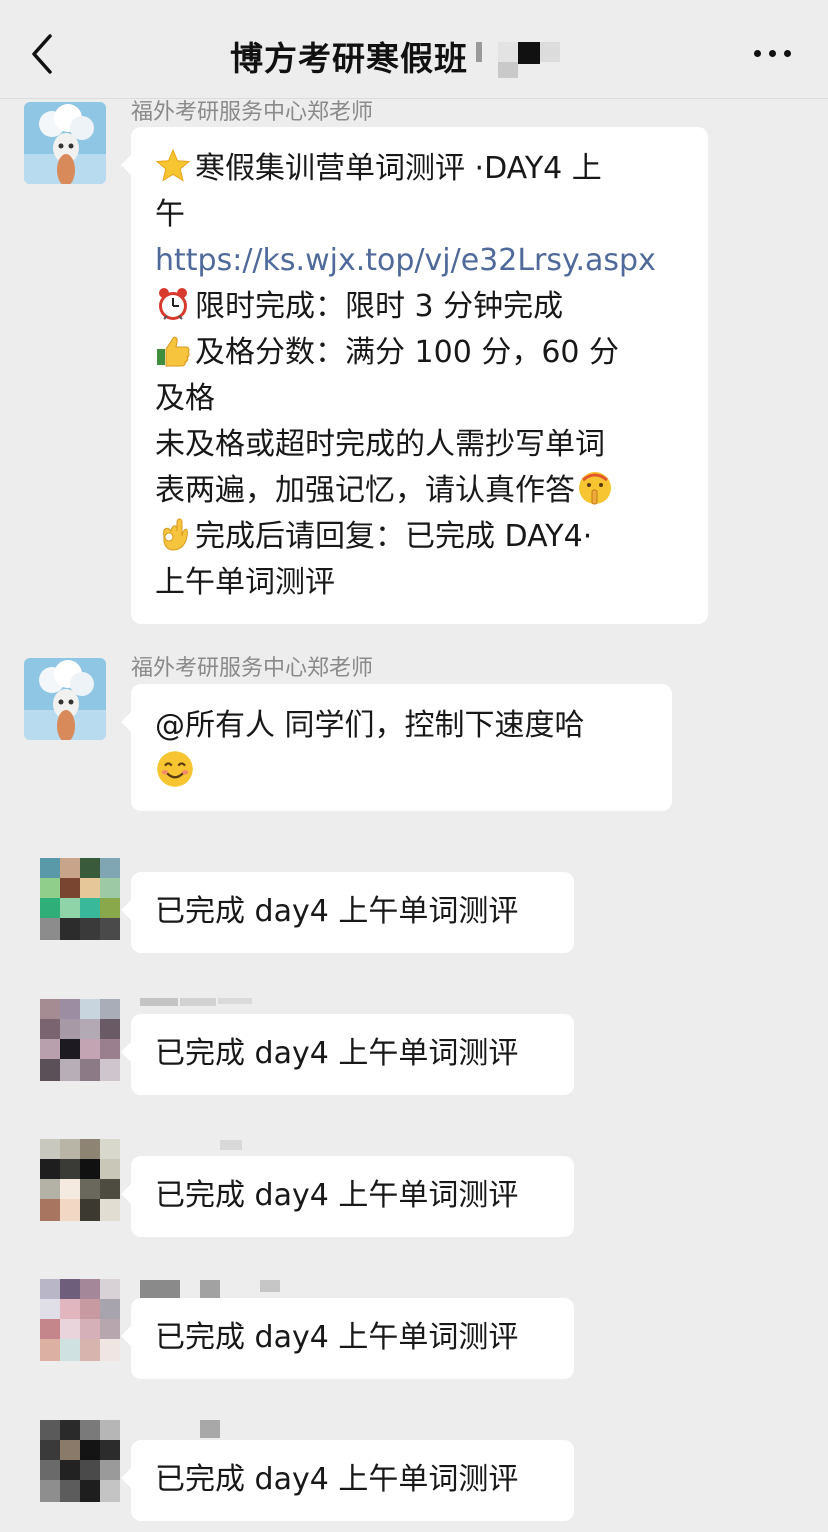 The width and height of the screenshot is (828, 1532). I want to click on message-line: 完成后请回复：已完成 DAY4·, so click(431, 537).